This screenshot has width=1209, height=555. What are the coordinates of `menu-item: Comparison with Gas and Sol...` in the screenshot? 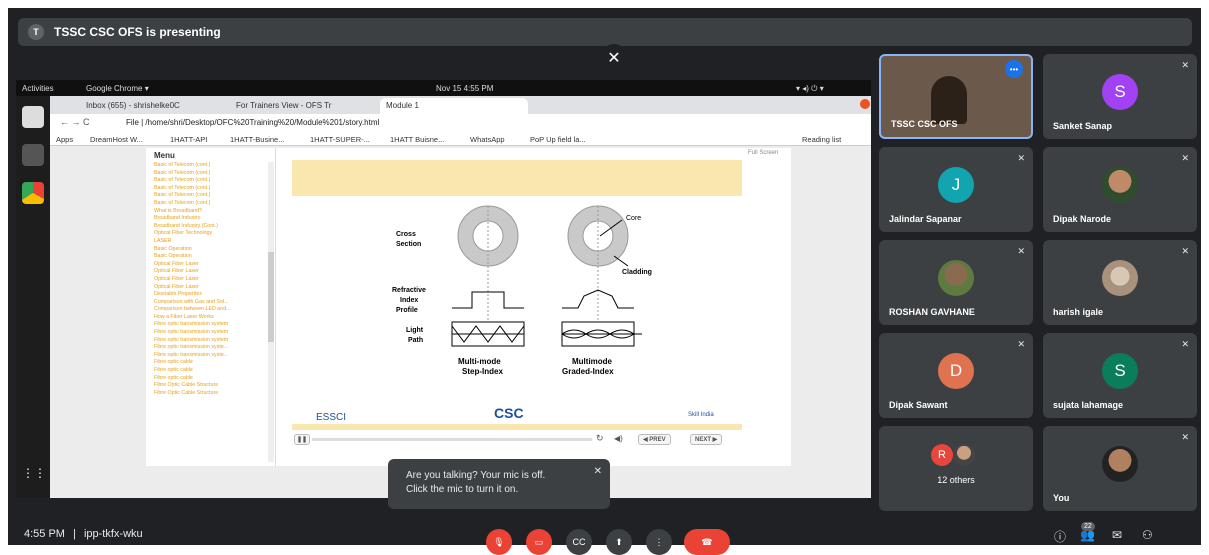 It's located at (209, 303).